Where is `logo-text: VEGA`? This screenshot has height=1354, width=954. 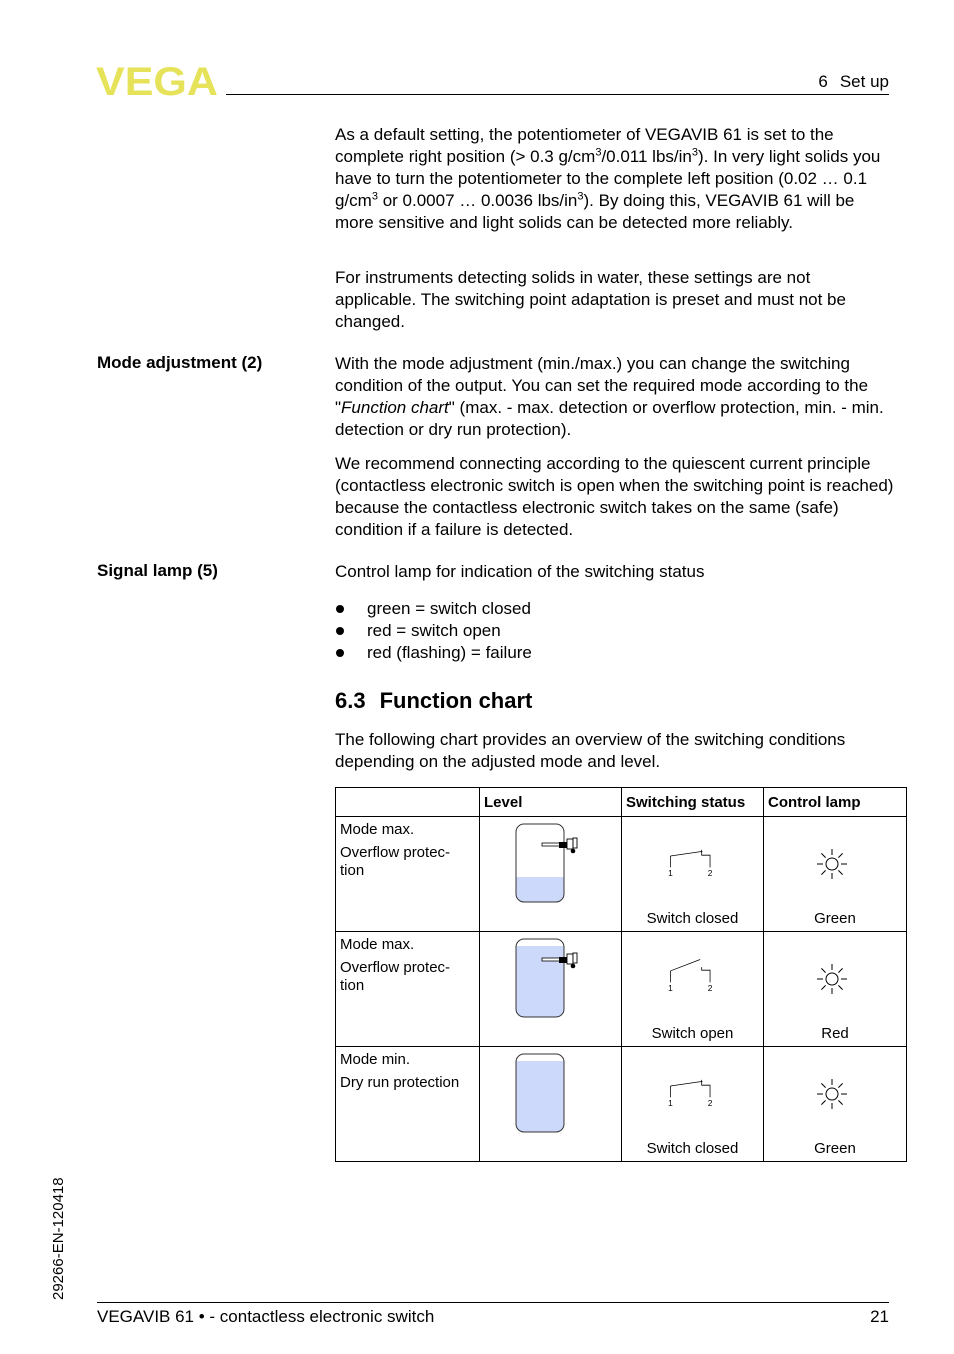
logo-text: VEGA is located at coordinates (157, 80).